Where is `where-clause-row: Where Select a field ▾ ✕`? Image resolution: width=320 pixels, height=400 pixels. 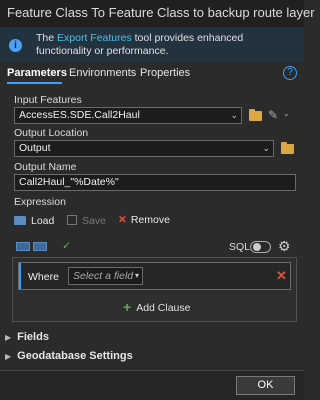
where-clause-row: Where Select a field ▾ ✕ is located at coordinates (154, 276).